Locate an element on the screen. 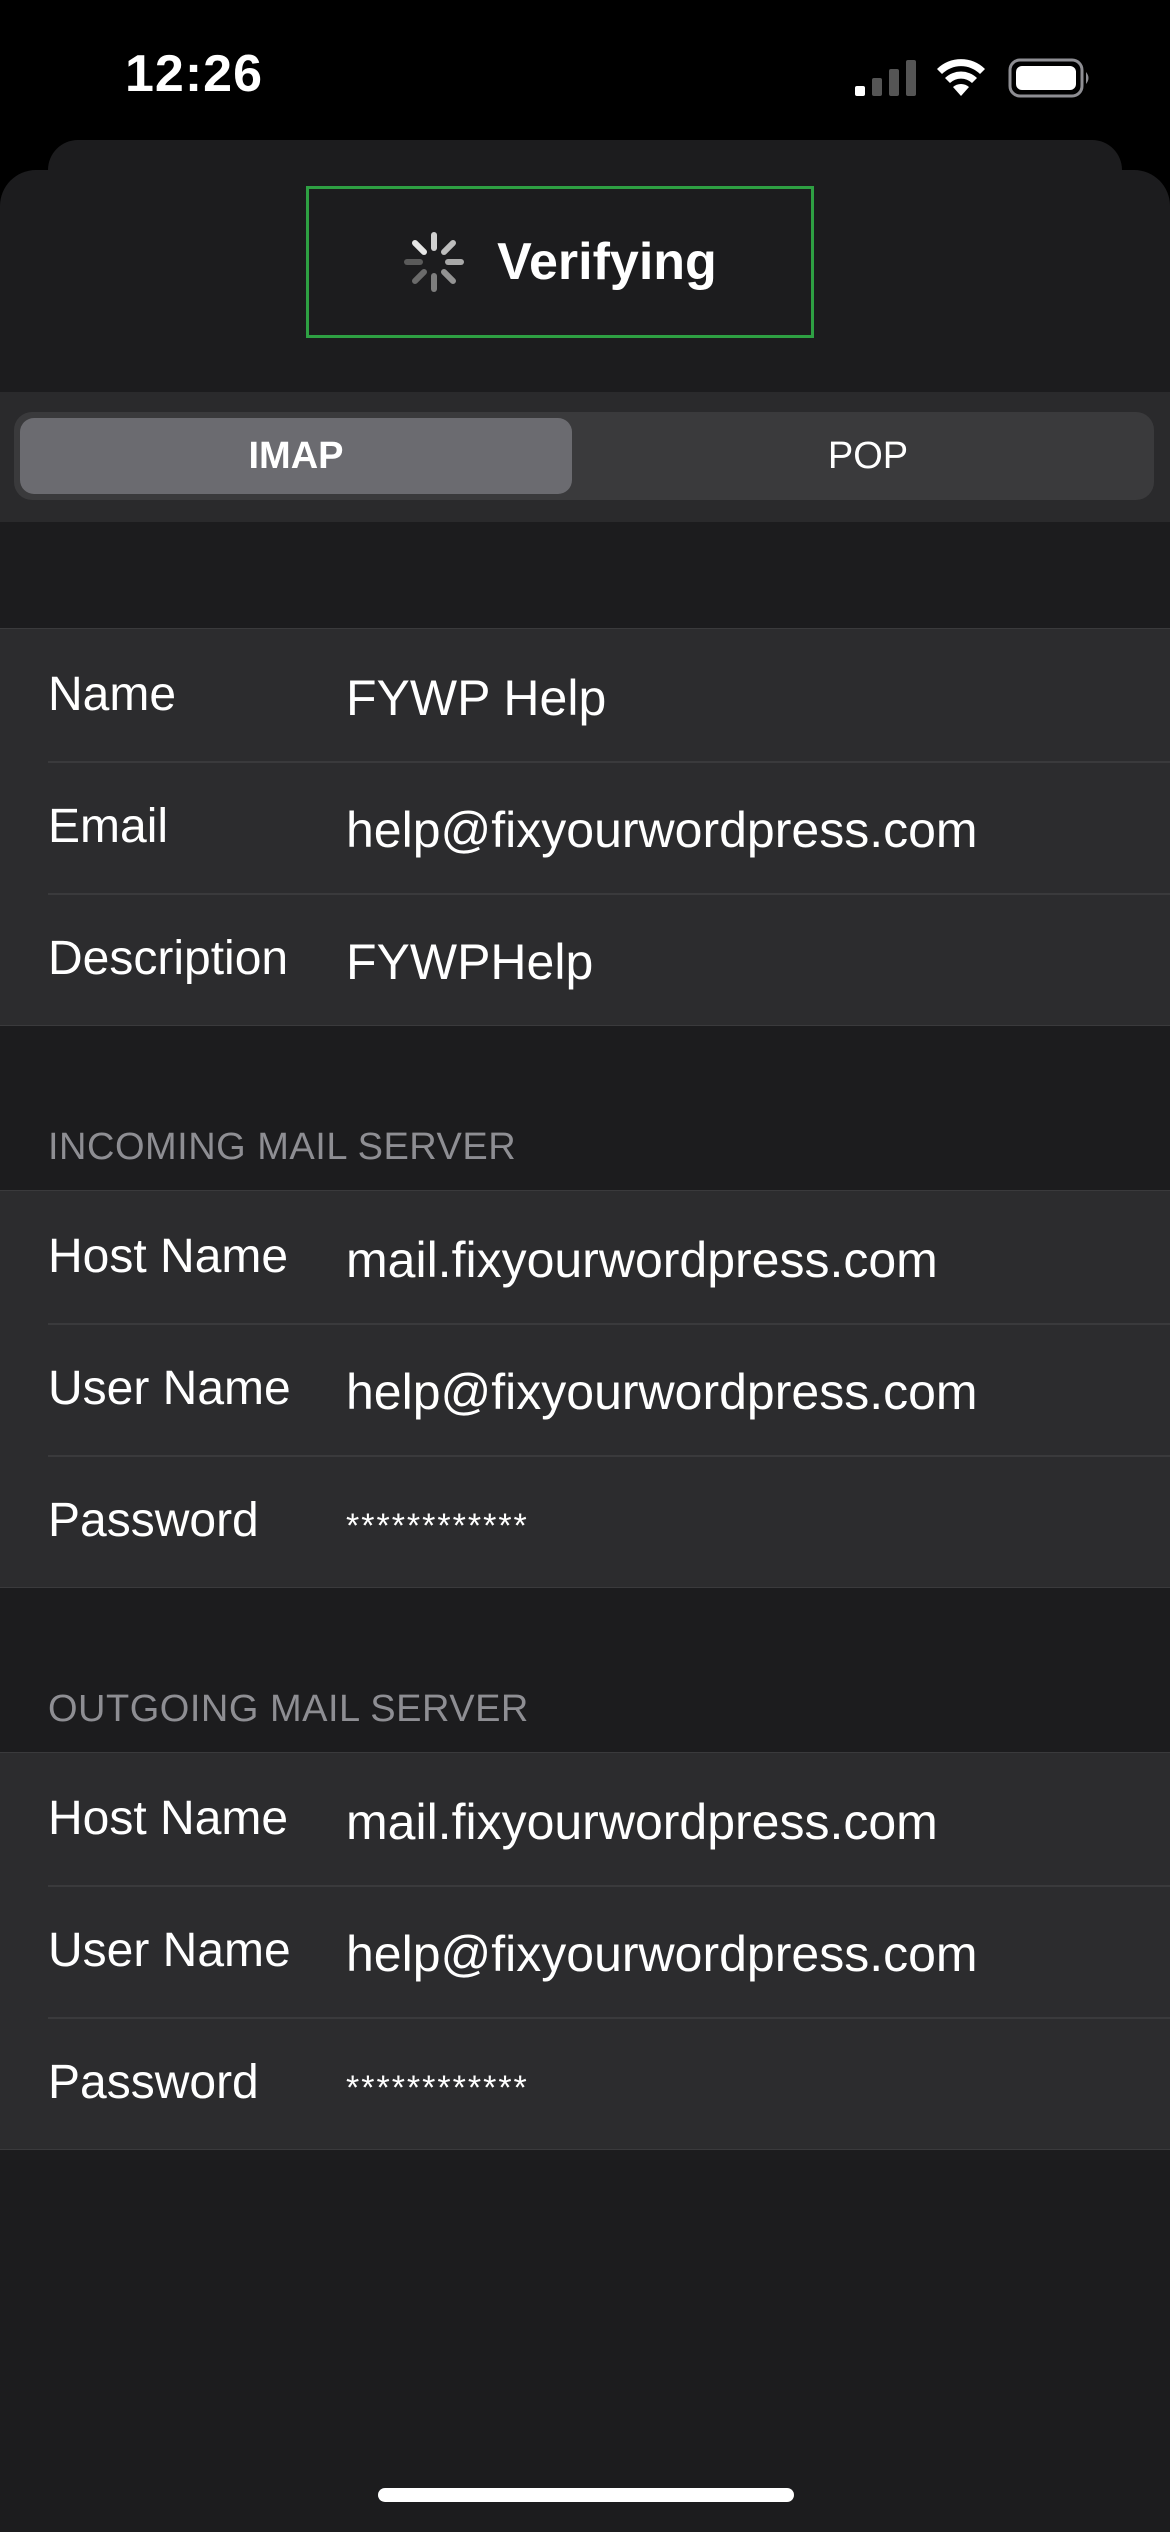 This screenshot has width=1170, height=2532. segment-imap: IMAP is located at coordinates (296, 456).